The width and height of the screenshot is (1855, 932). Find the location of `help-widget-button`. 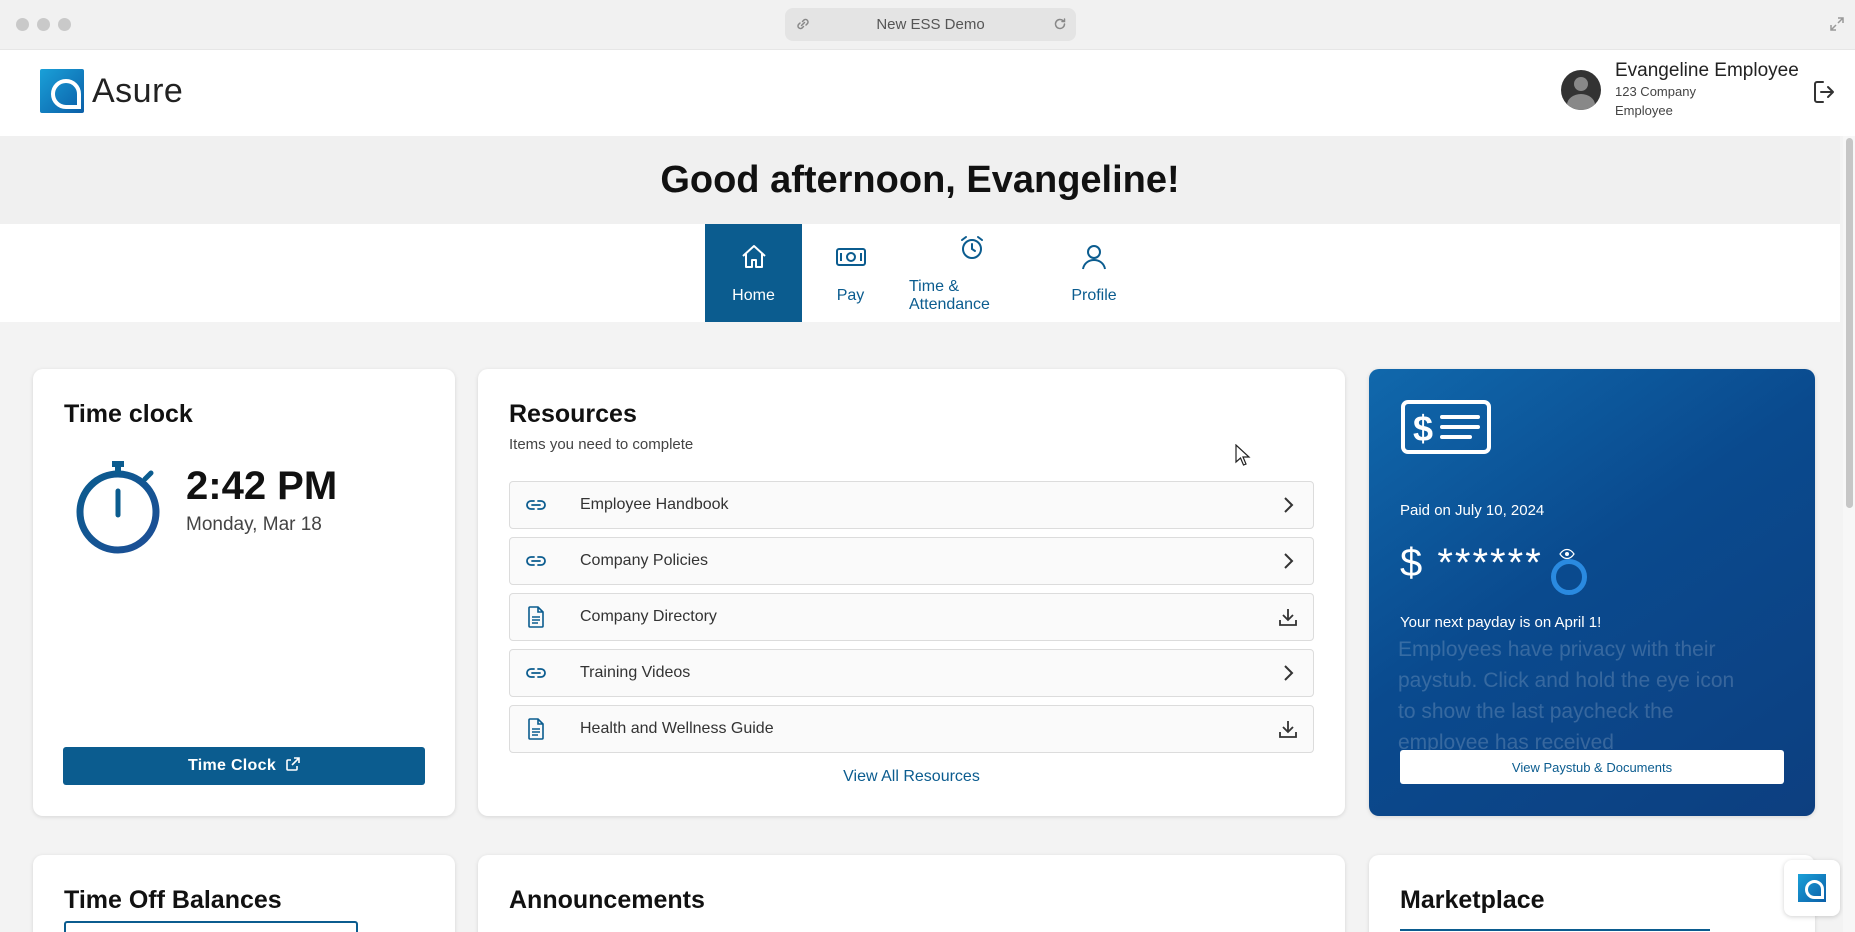

help-widget-button is located at coordinates (1812, 888).